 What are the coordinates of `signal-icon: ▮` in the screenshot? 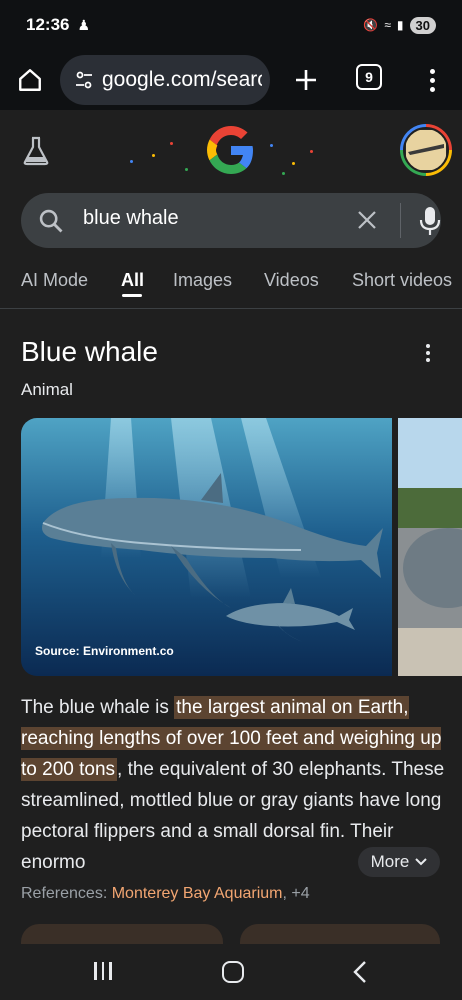 It's located at (400, 25).